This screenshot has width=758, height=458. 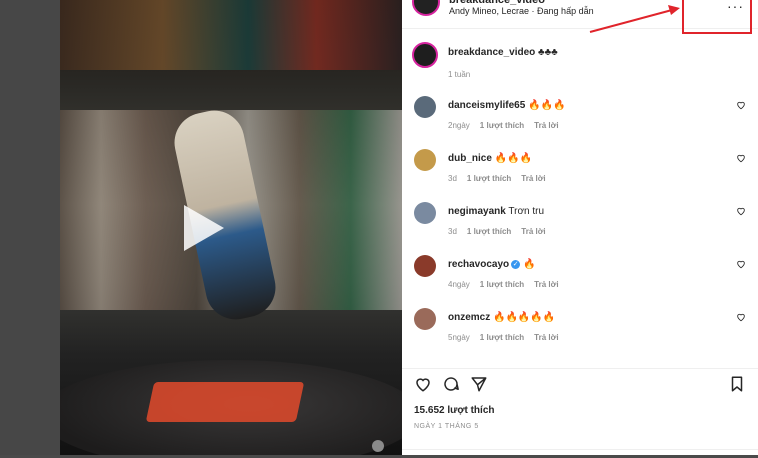 What do you see at coordinates (524, 317) in the screenshot?
I see `comment-text: 🔥🔥🔥🔥🔥` at bounding box center [524, 317].